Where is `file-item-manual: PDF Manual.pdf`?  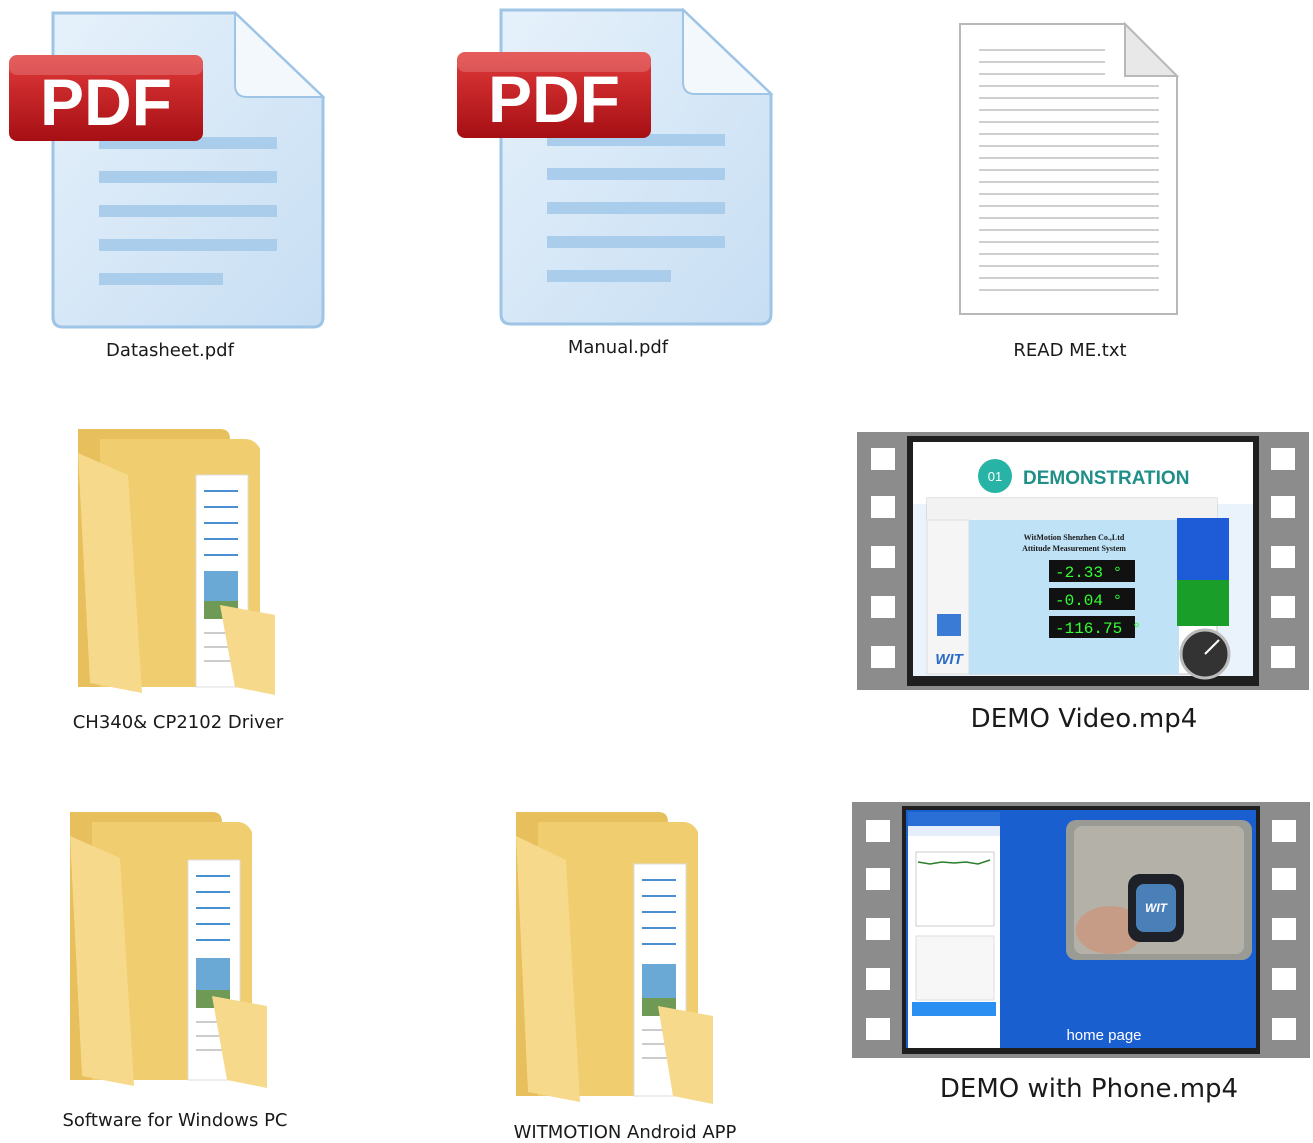
file-item-manual: PDF Manual.pdf is located at coordinates (618, 190).